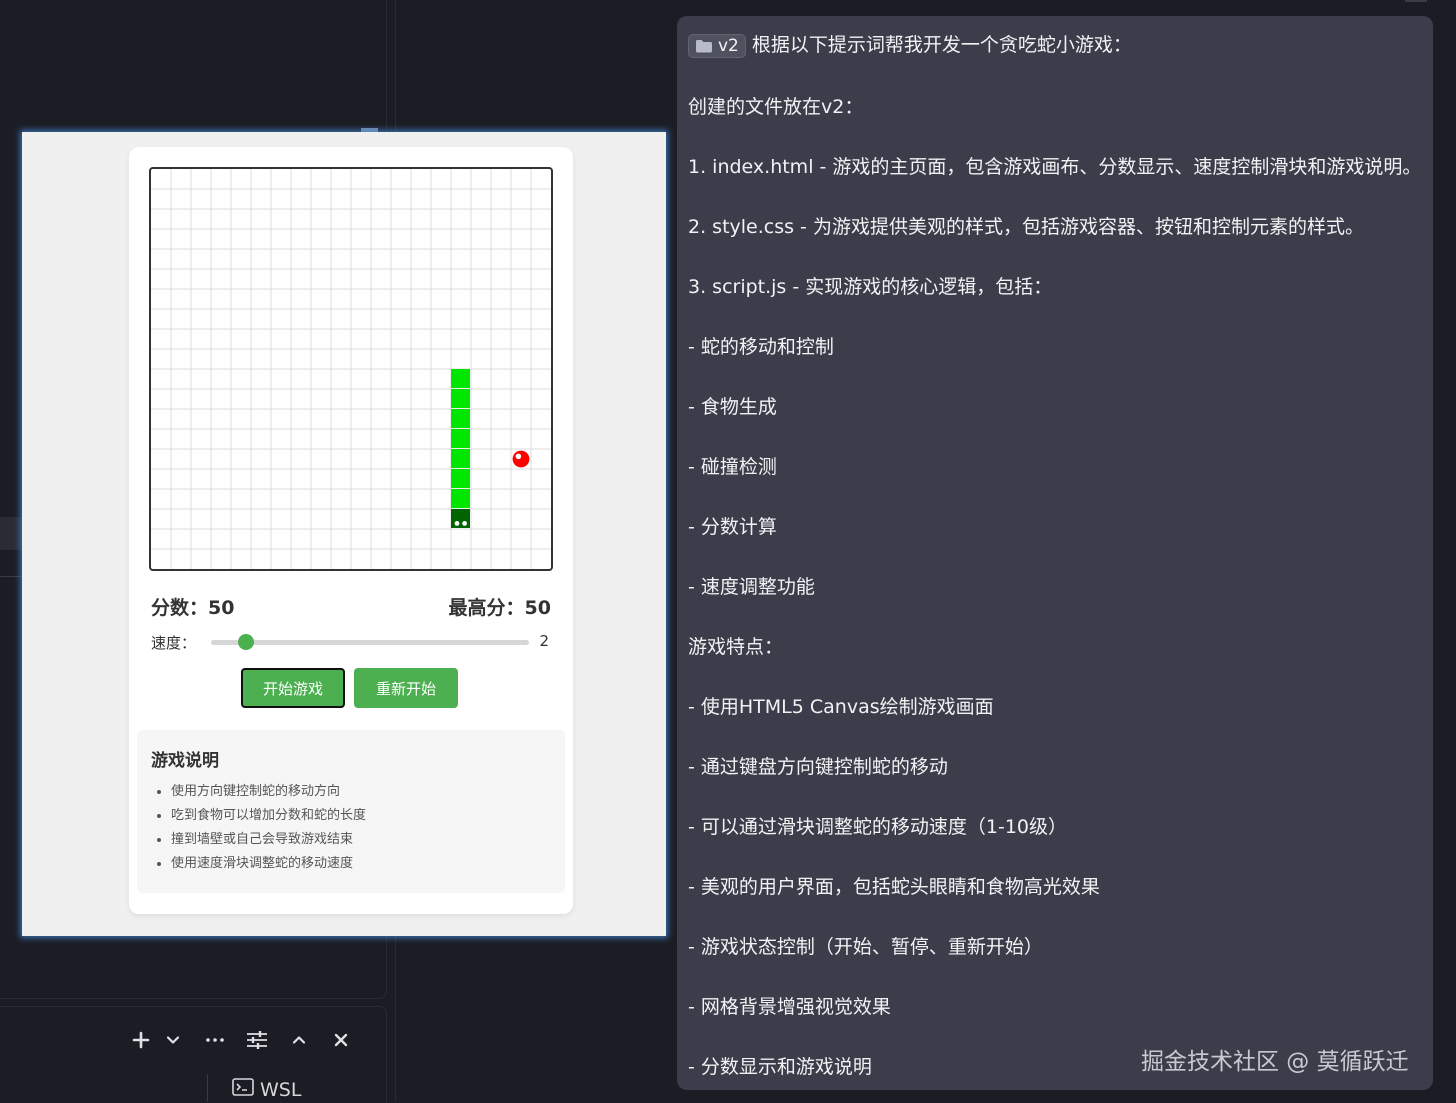  Describe the element at coordinates (732, 467) in the screenshot. I see `chat-line: - 碰撞检测` at that location.